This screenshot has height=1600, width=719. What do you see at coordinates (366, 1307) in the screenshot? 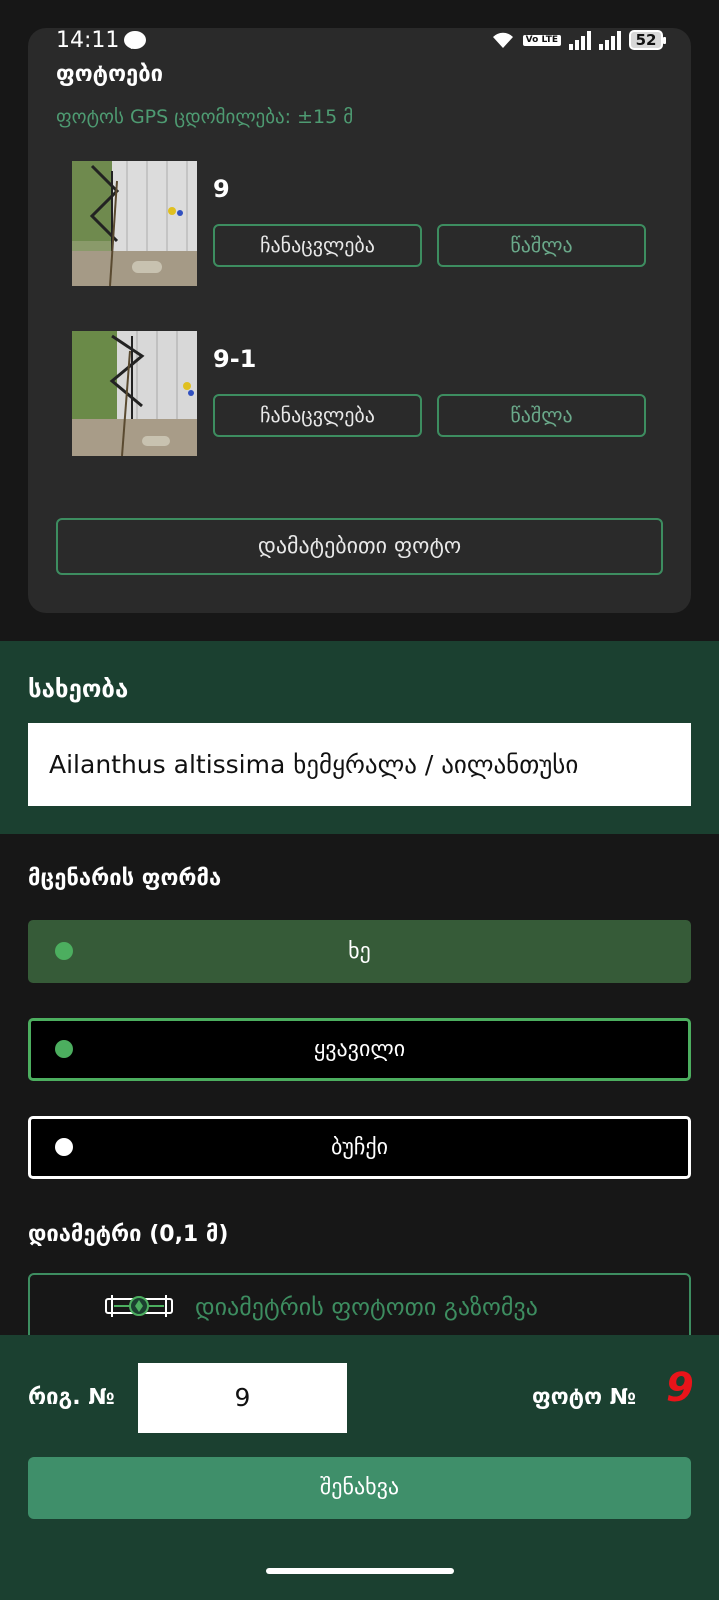
I see `measure-diameter-label: დიამეტრის ფოტოთი გაზომვა` at bounding box center [366, 1307].